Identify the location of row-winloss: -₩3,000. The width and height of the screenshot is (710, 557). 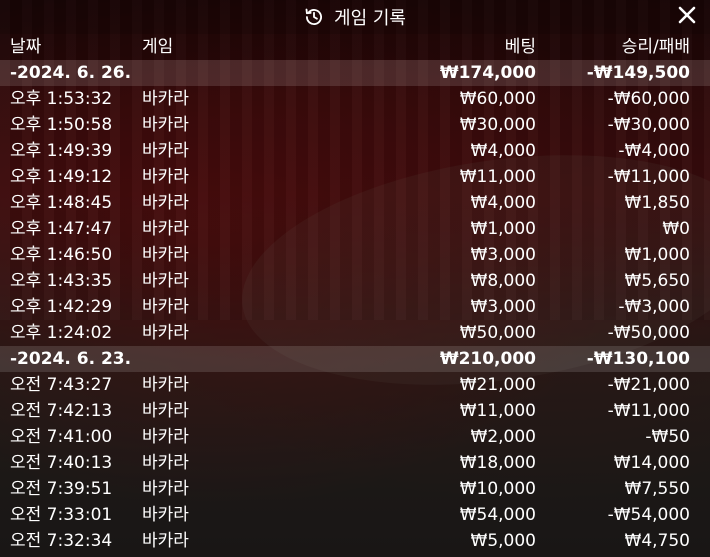
(654, 307).